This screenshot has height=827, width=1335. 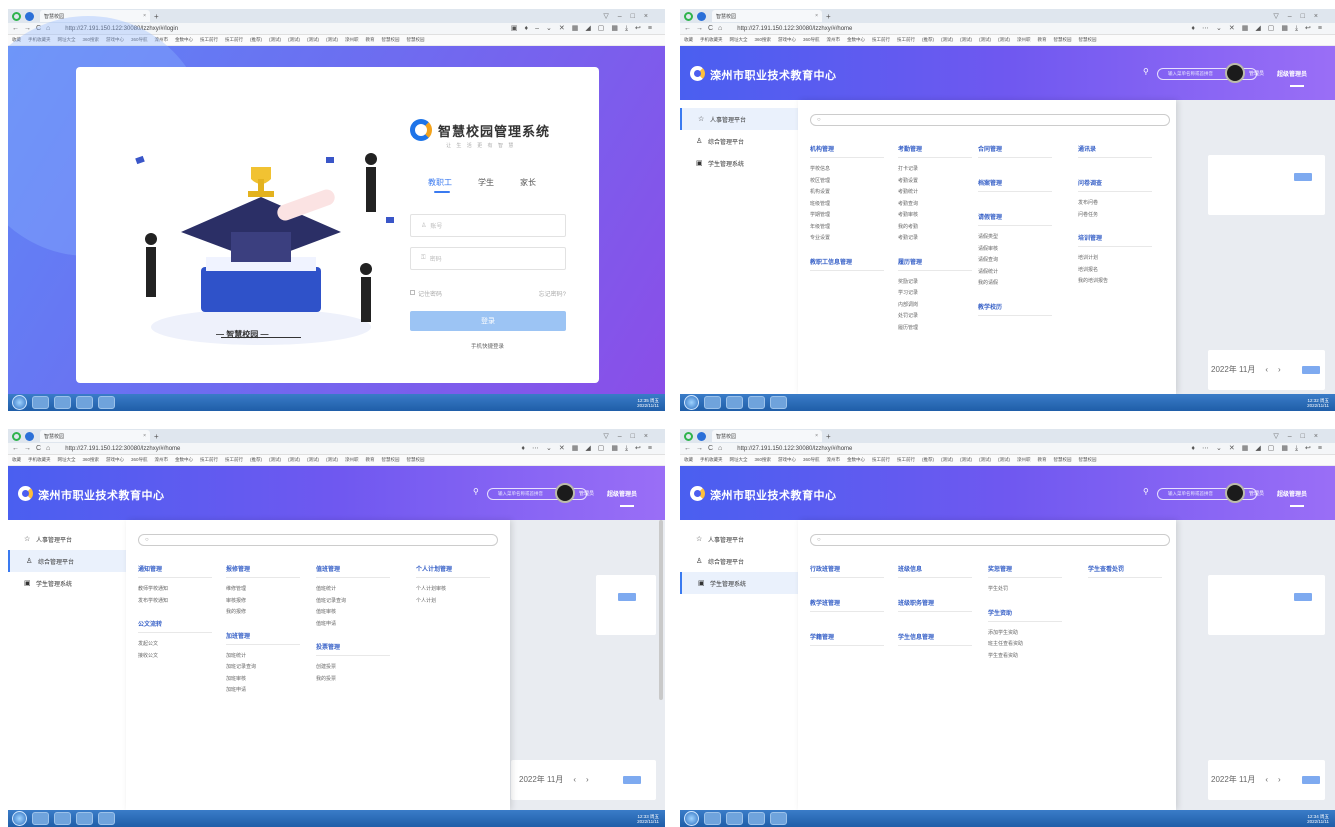 What do you see at coordinates (263, 571) in the screenshot?
I see `menu-group-title: 报修管理` at bounding box center [263, 571].